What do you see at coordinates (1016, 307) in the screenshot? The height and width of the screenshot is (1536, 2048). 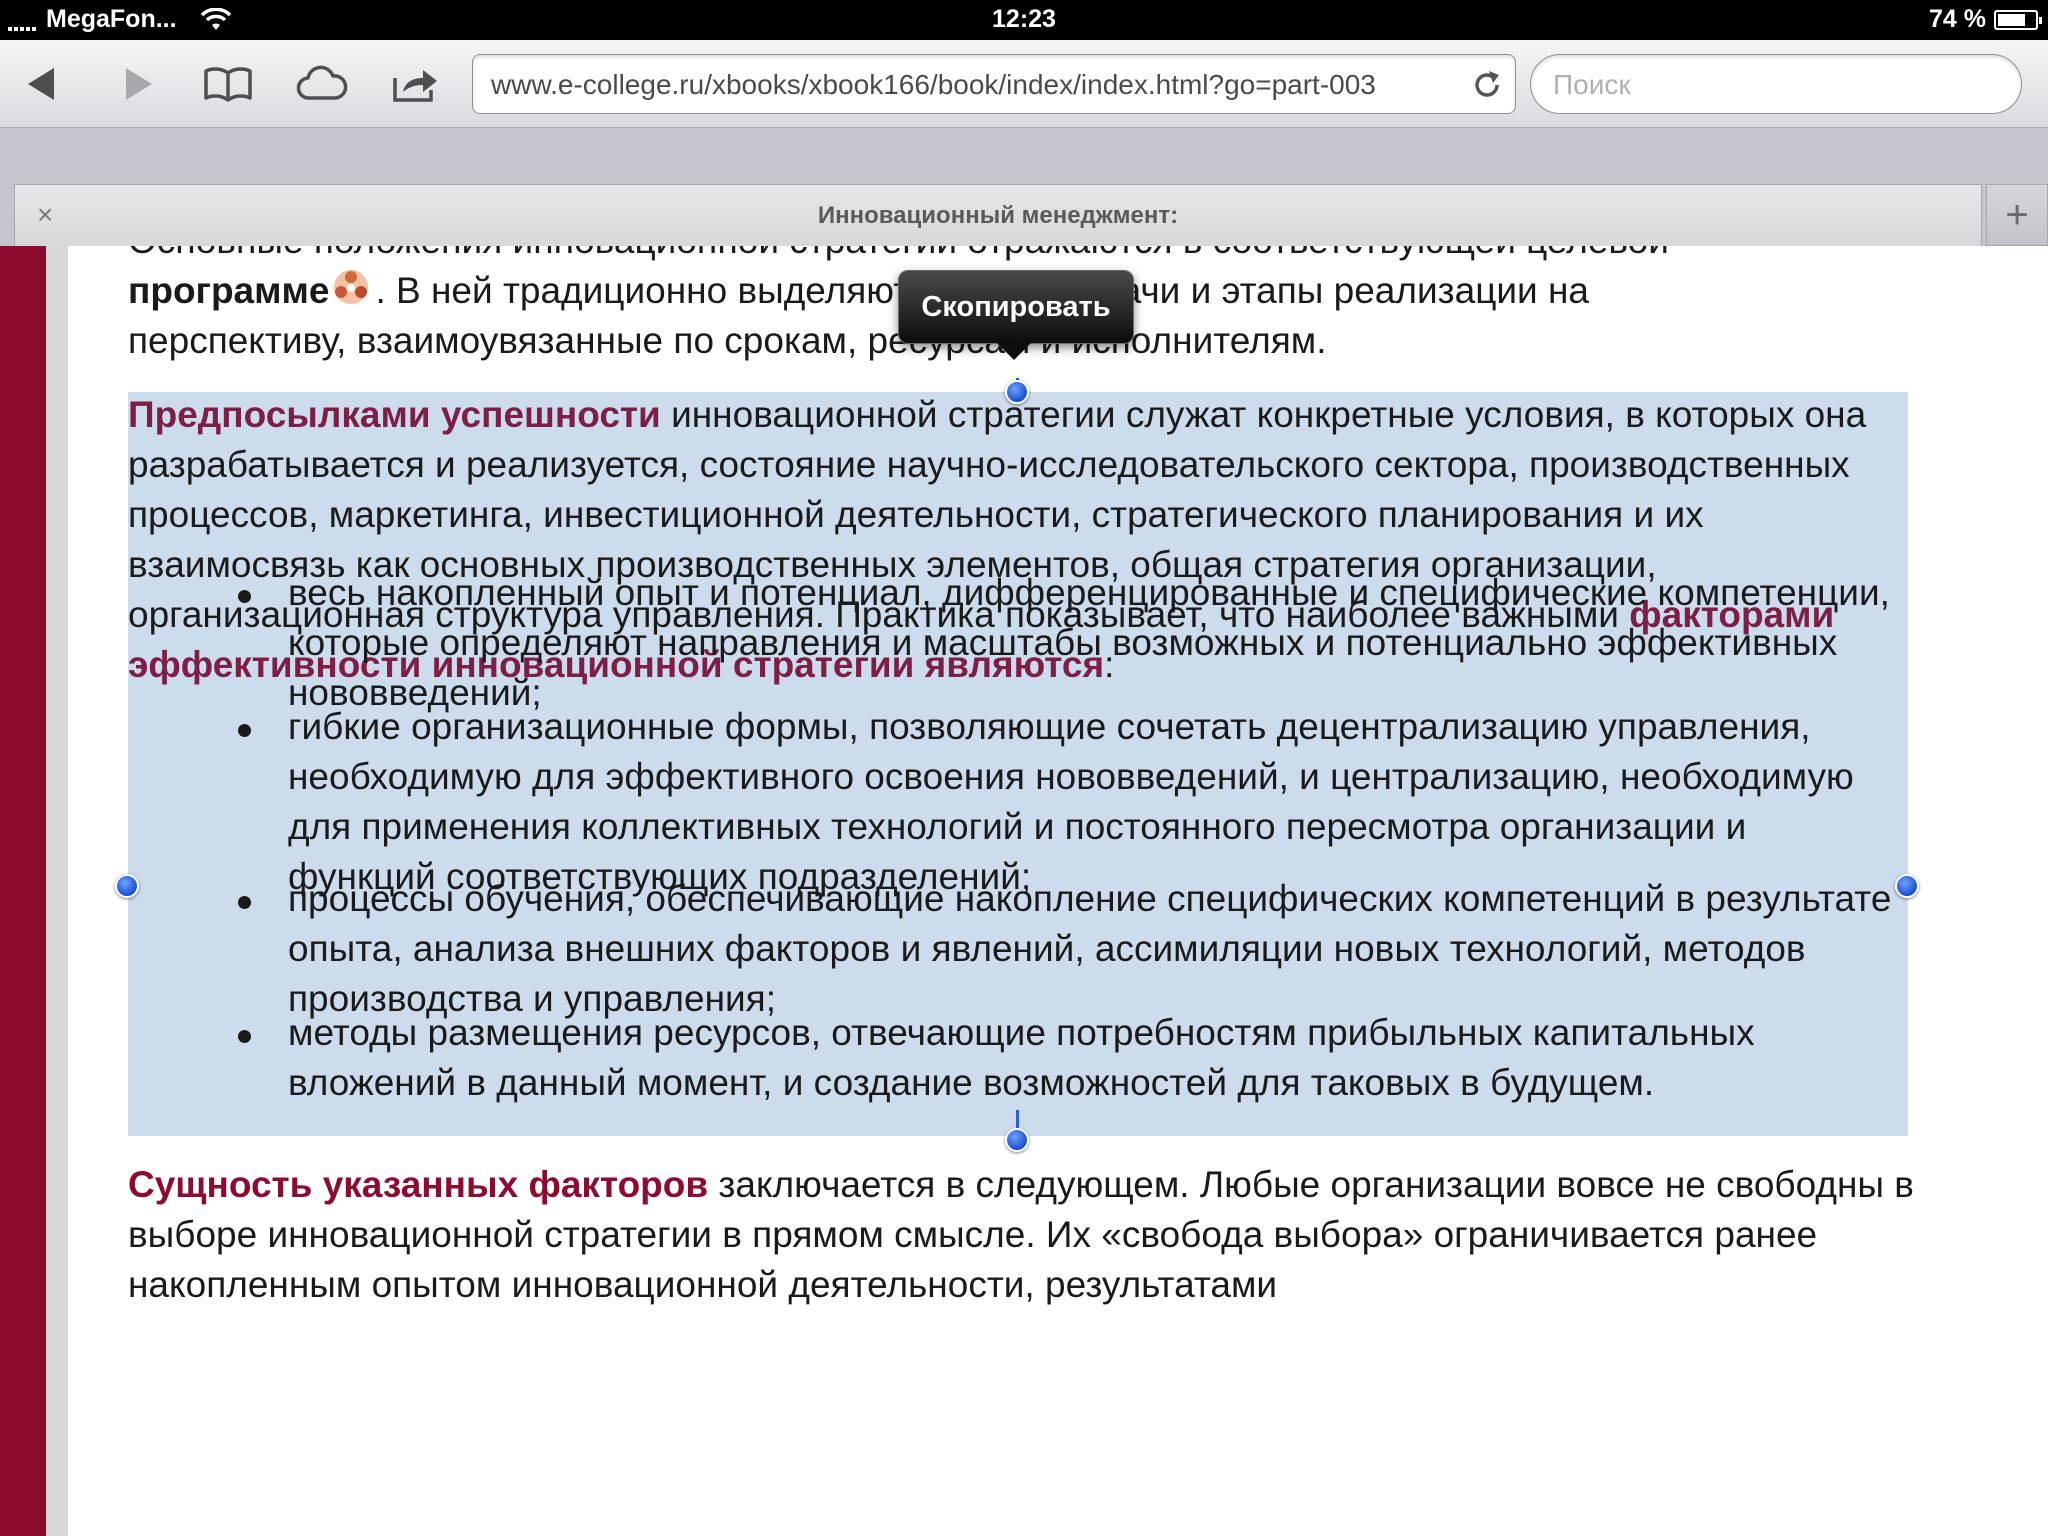 I see `copy-button: Скопировать` at bounding box center [1016, 307].